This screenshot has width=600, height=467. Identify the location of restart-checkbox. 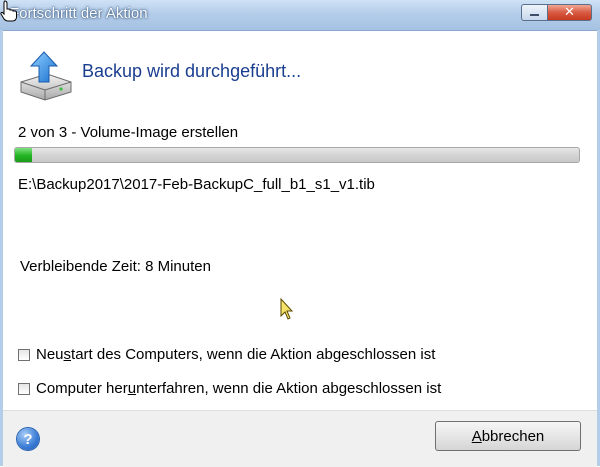
(24, 354).